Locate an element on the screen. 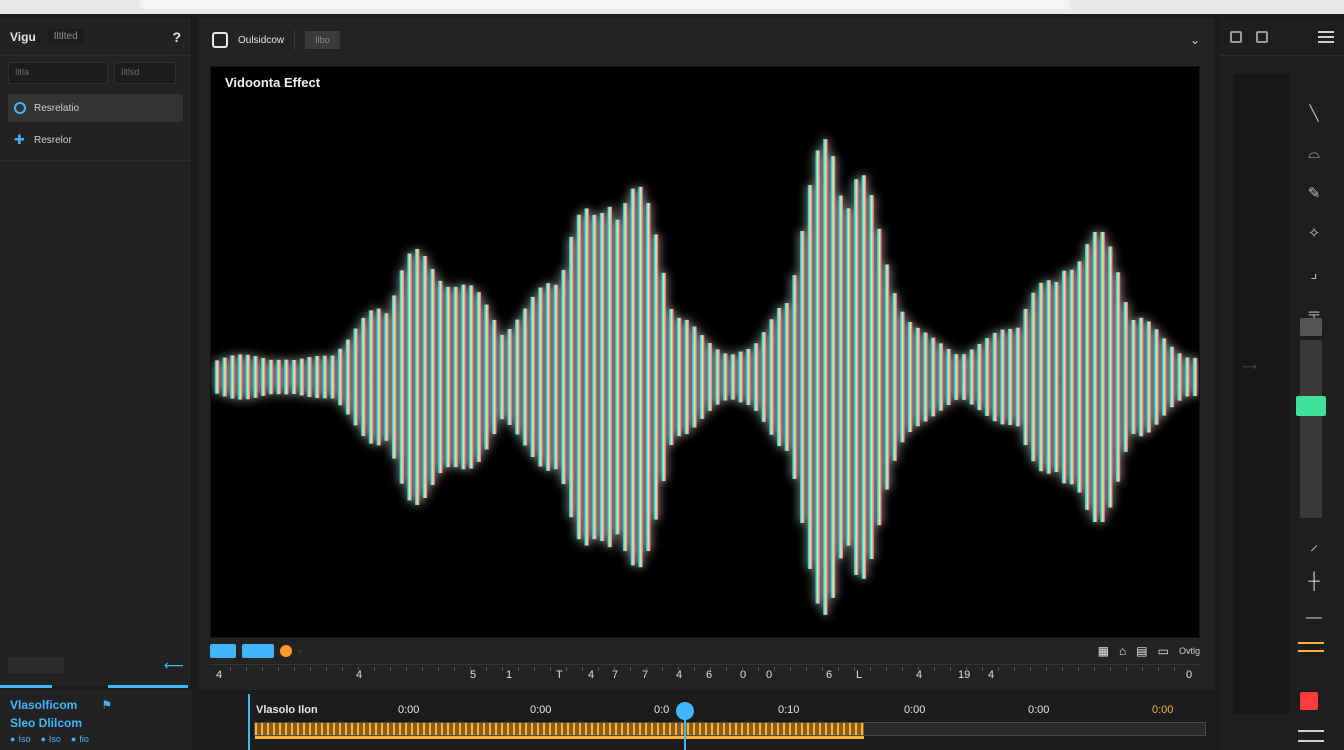 The image size is (1344, 750). control-small-icon: ◦ is located at coordinates (299, 651).